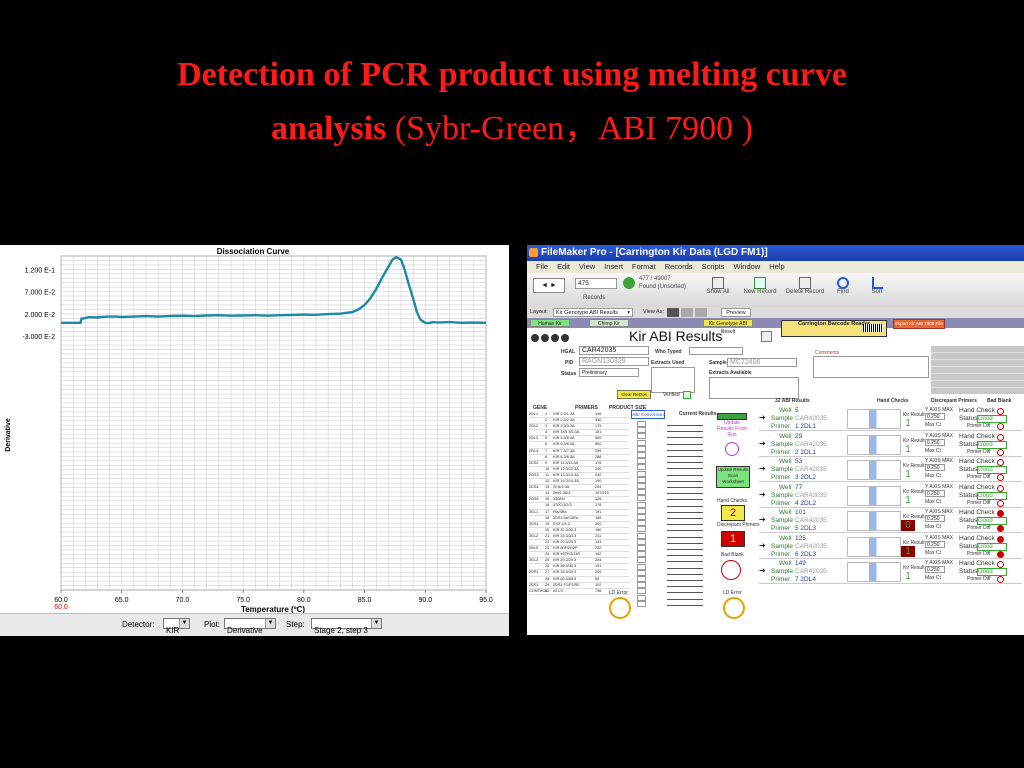  What do you see at coordinates (609, 323) in the screenshot?
I see `tab-chimp-kir: Chimp Kir` at bounding box center [609, 323].